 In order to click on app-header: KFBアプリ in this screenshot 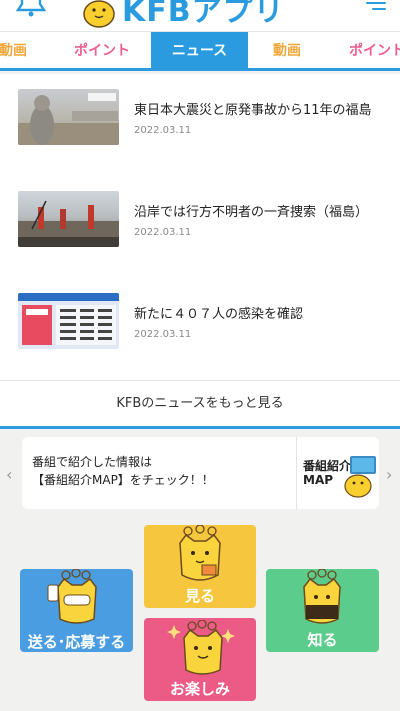, I will do `click(200, 15)`.